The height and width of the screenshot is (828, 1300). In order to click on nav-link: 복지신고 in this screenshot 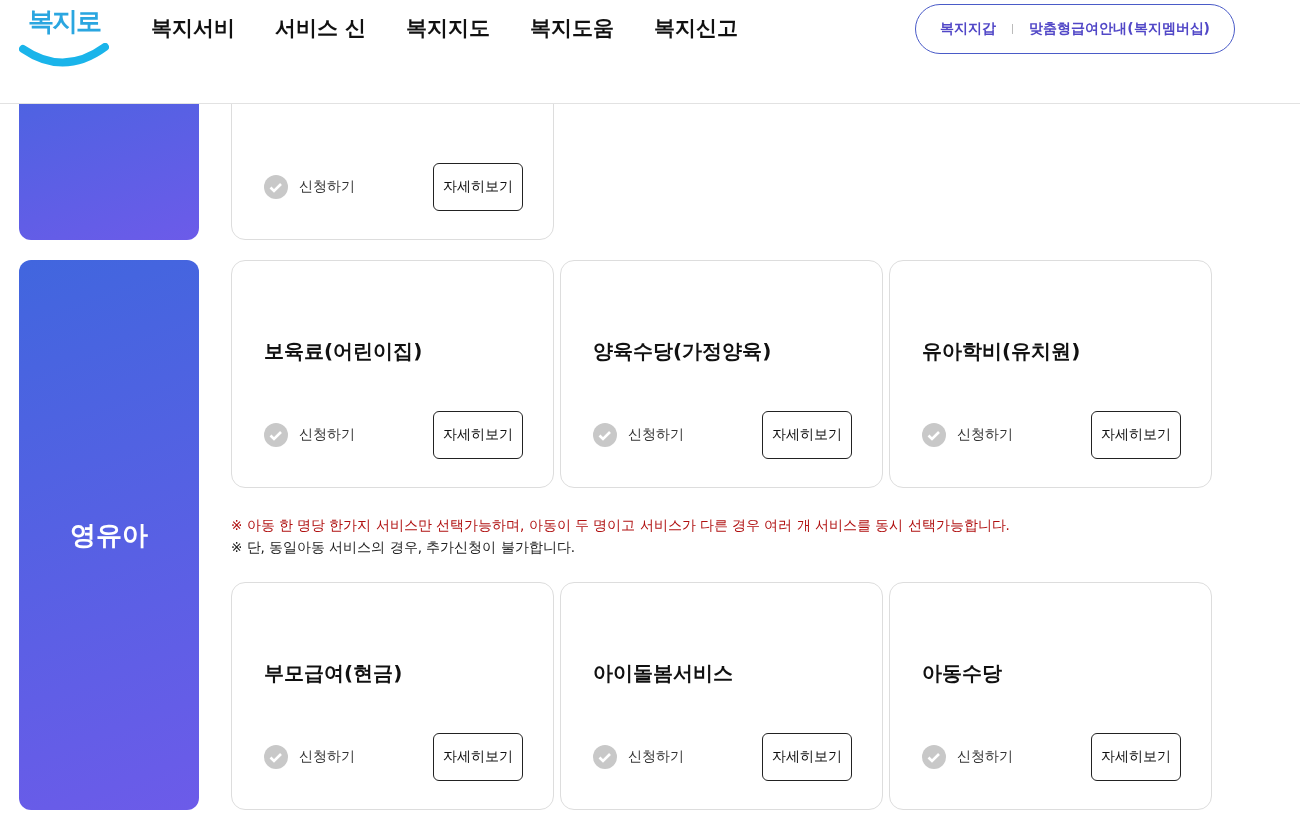, I will do `click(696, 28)`.